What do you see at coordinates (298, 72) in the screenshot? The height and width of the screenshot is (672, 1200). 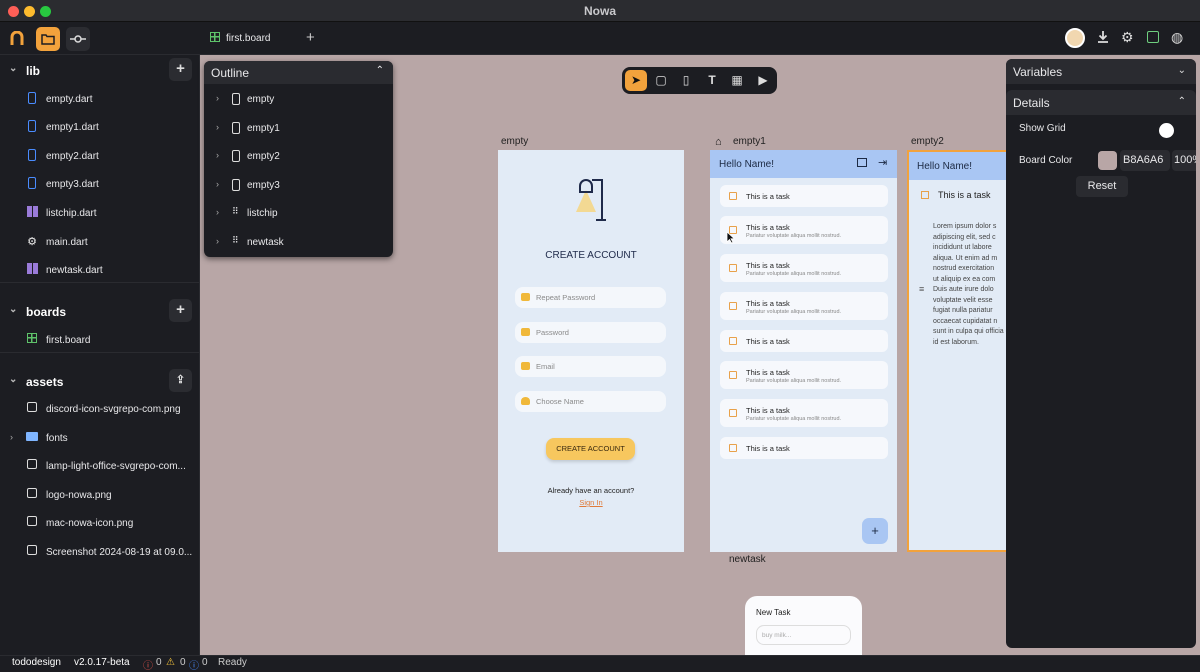 I see `outline-header: Outline ⌃` at bounding box center [298, 72].